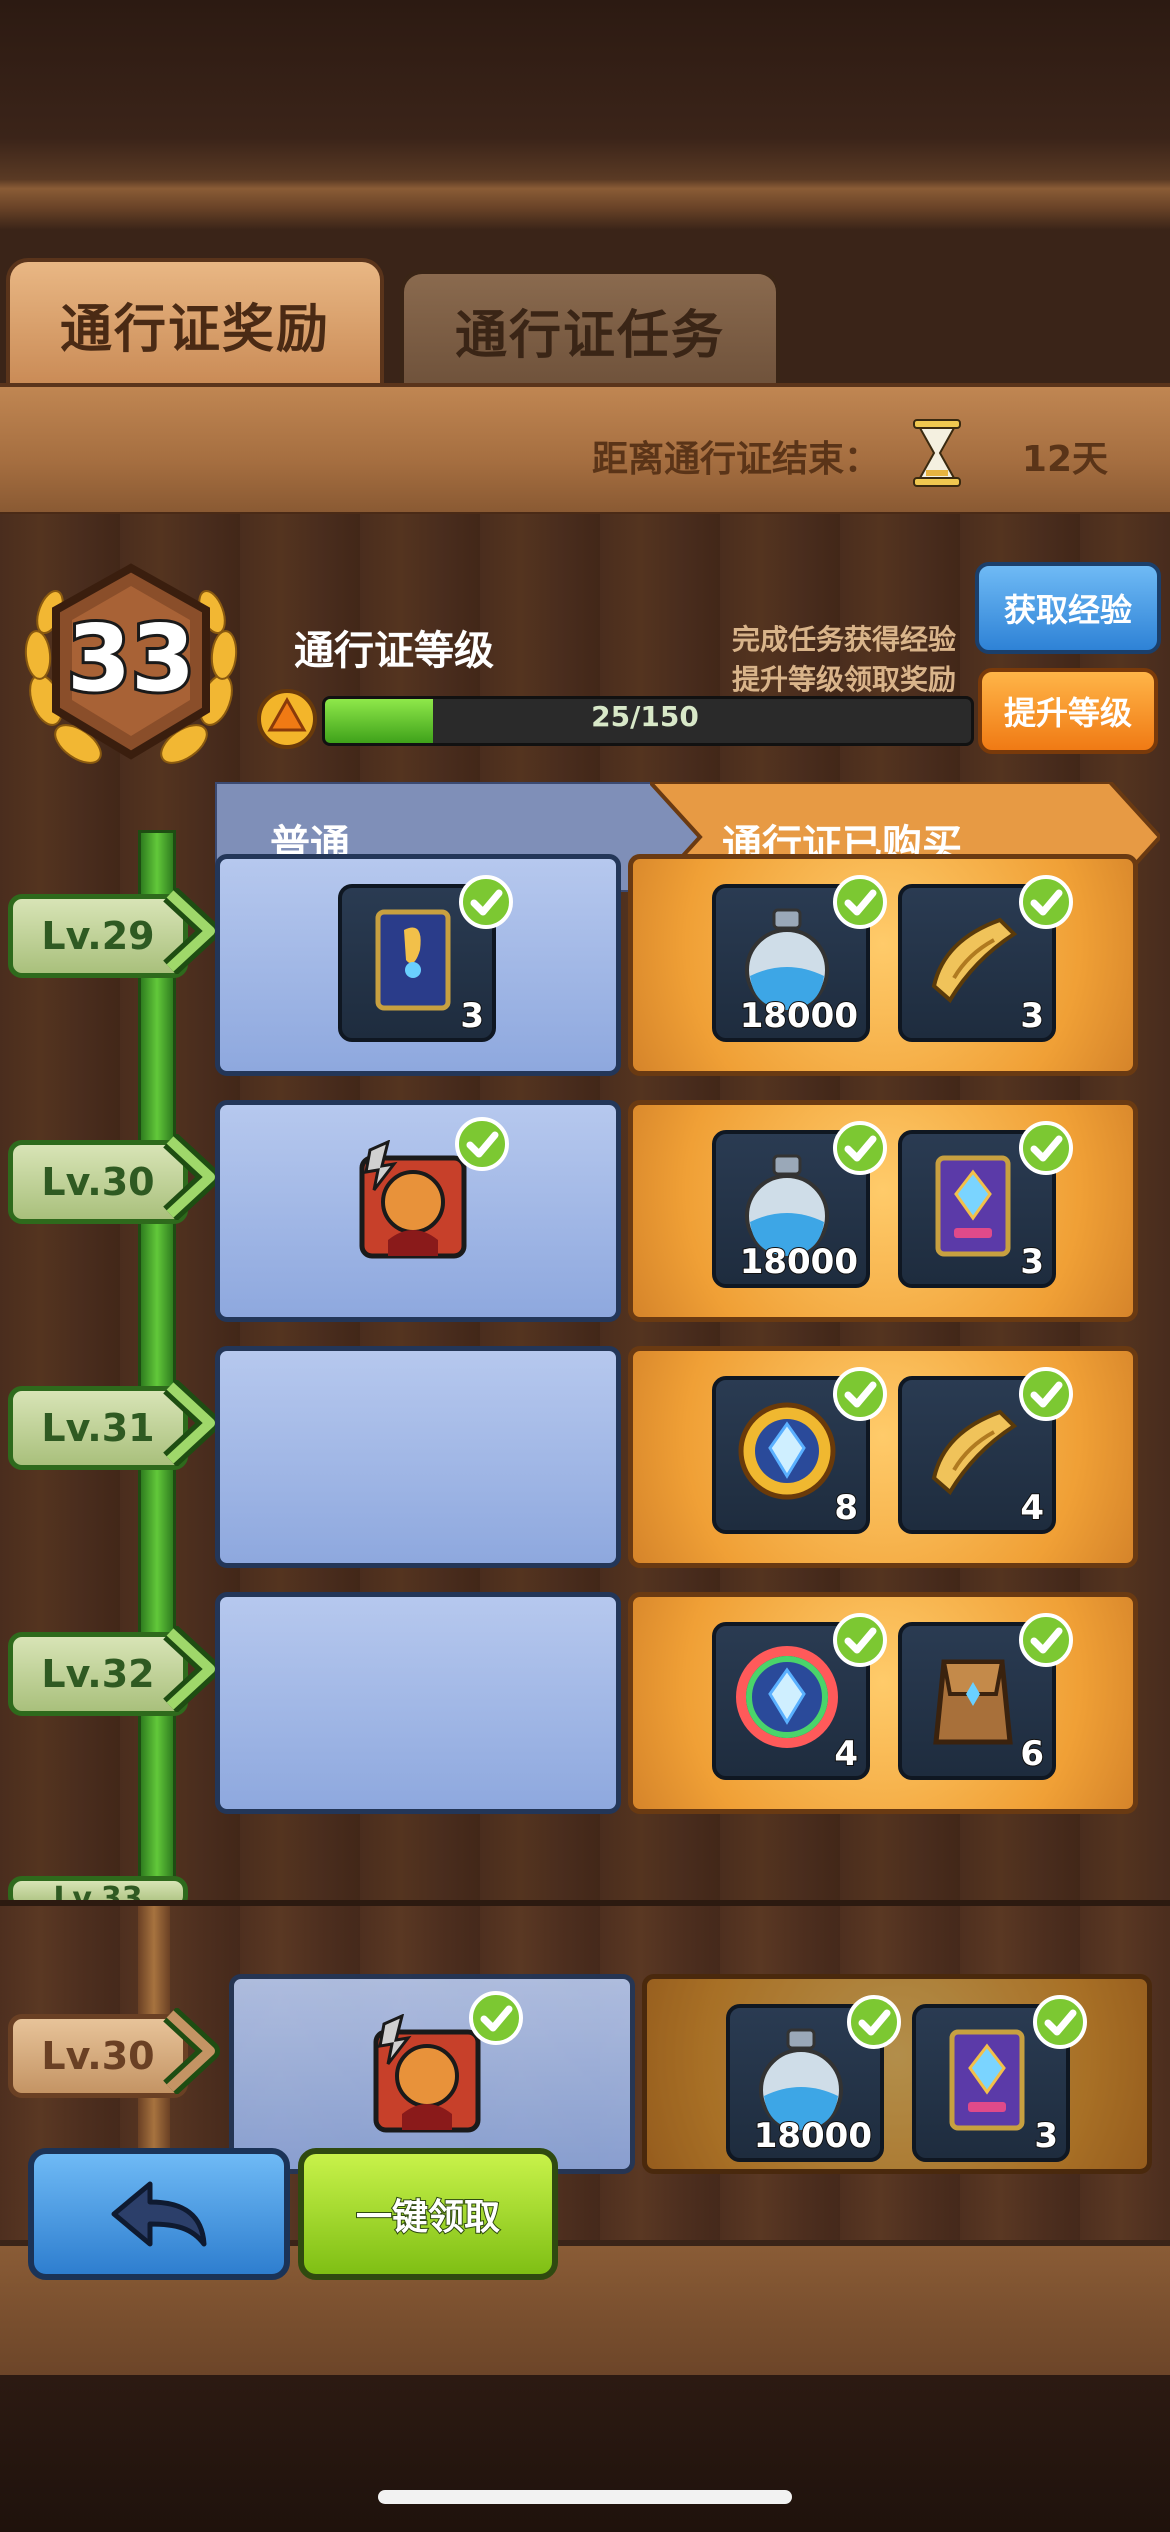 The height and width of the screenshot is (2532, 1170). I want to click on pass-level-label: 通行证等级, so click(394, 651).